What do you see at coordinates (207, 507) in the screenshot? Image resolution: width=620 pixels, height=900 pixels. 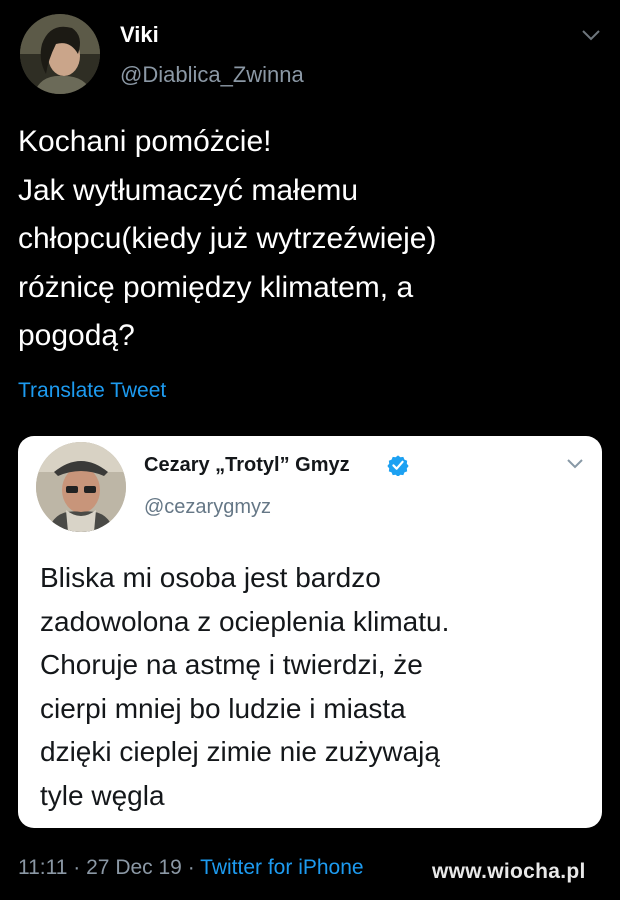 I see `quoted-author-handle: @cezarygmyz` at bounding box center [207, 507].